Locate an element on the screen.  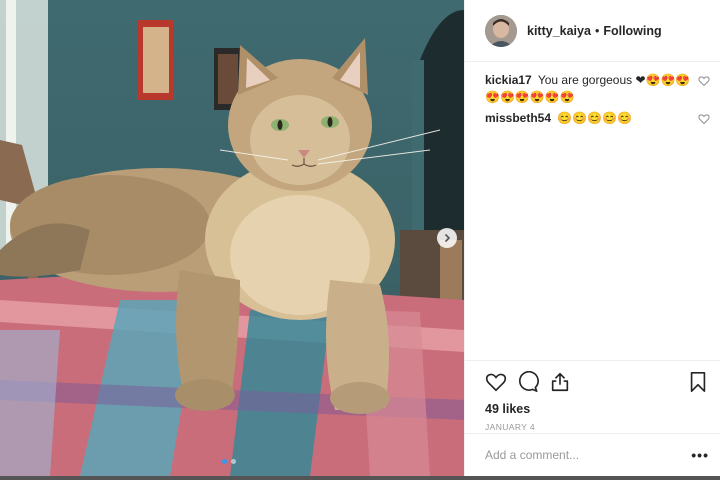
post-date: JANUARY 4 is located at coordinates (597, 427).